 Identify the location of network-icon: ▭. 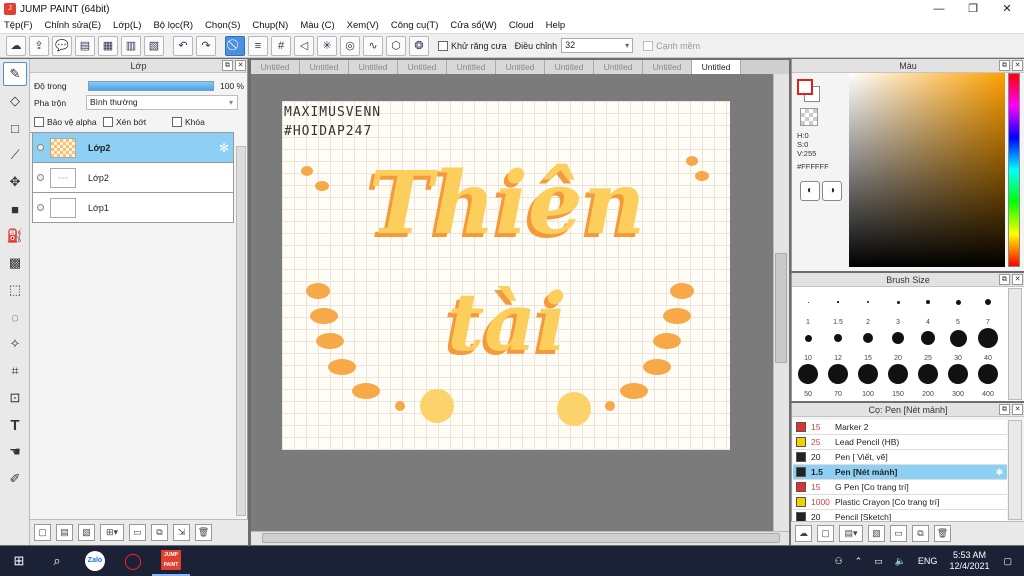
(878, 561).